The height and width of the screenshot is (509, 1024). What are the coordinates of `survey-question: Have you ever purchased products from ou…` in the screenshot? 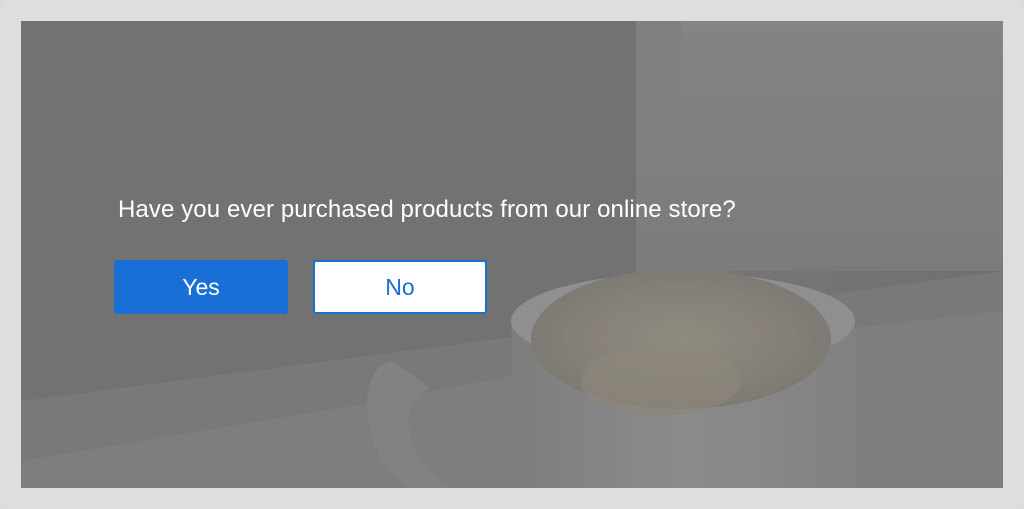 It's located at (427, 209).